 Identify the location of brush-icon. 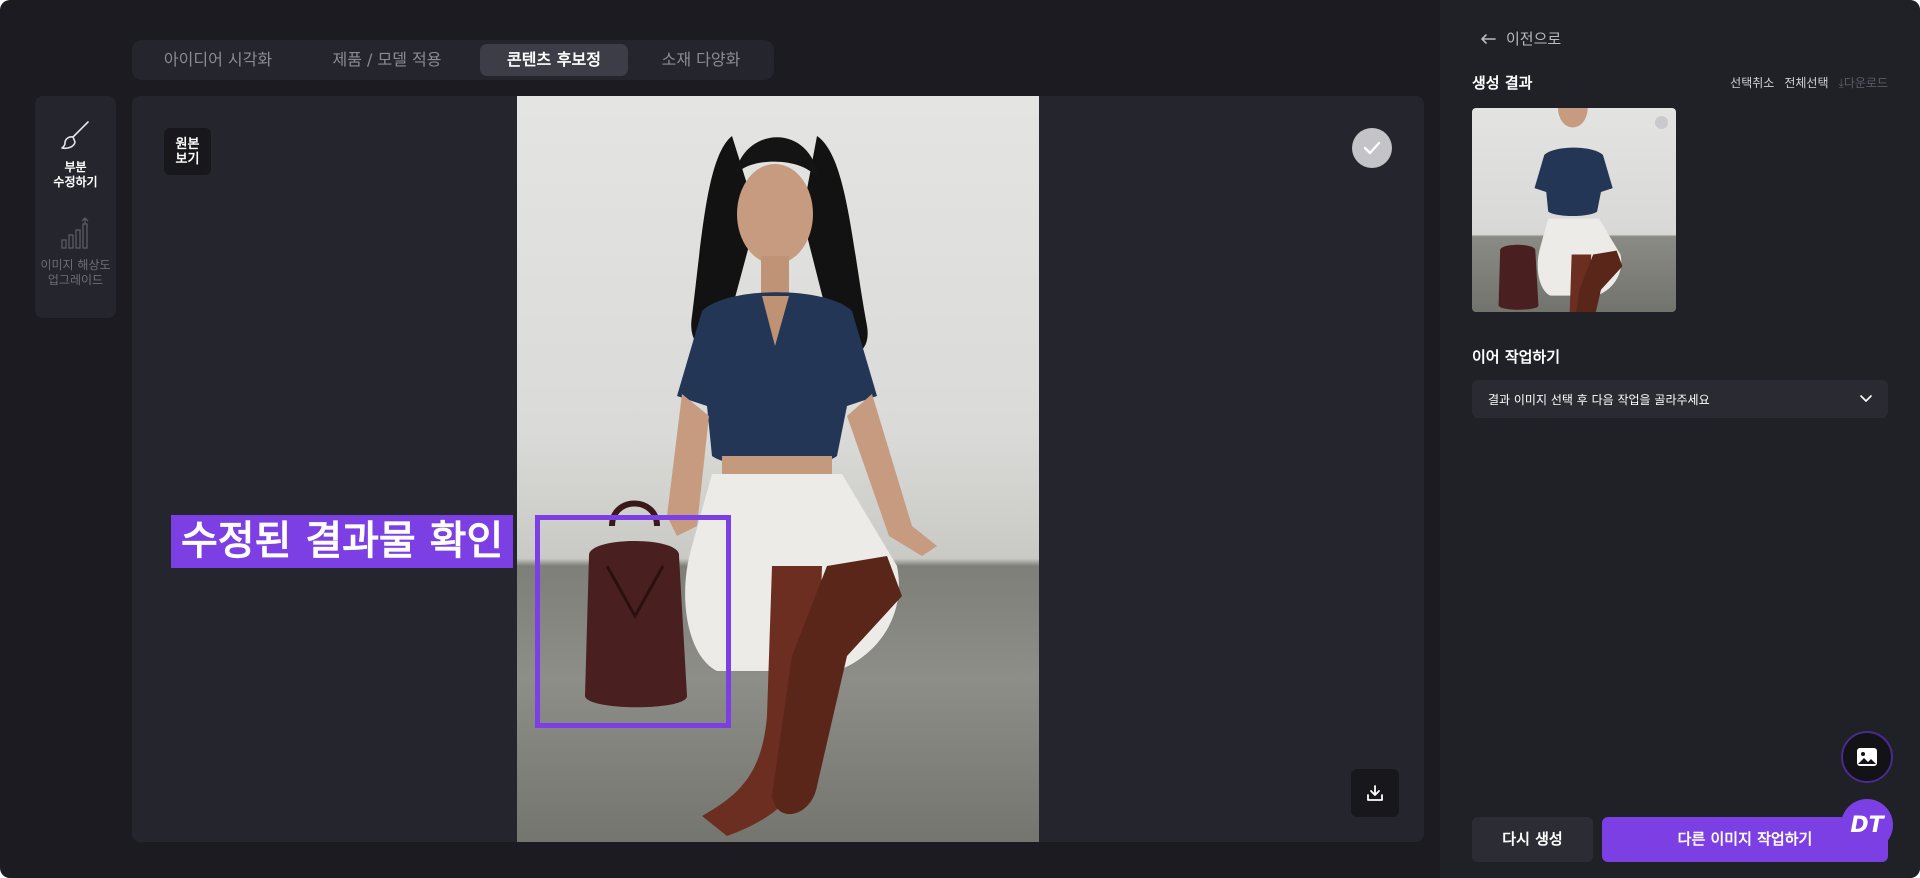
(74, 135).